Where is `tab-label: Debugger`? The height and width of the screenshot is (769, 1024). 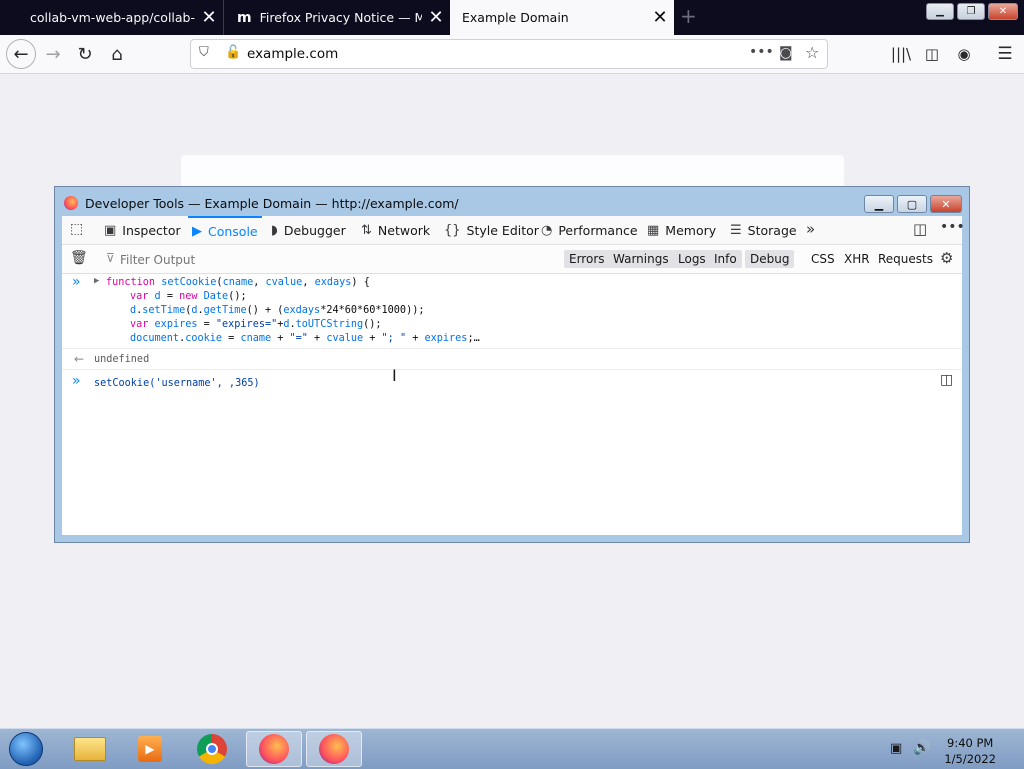 tab-label: Debugger is located at coordinates (314, 230).